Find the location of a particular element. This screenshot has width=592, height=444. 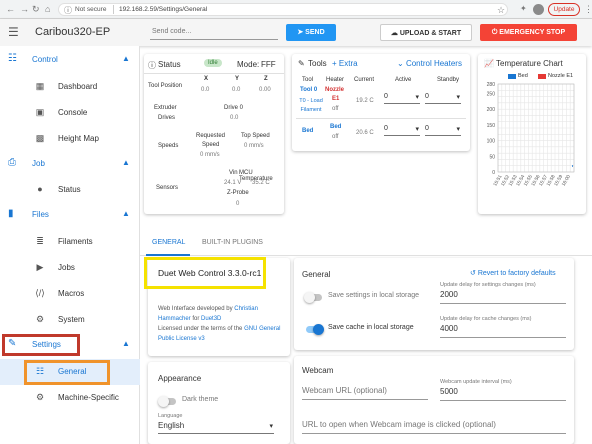

top-speed-value: 0 mm/s is located at coordinates (254, 146).